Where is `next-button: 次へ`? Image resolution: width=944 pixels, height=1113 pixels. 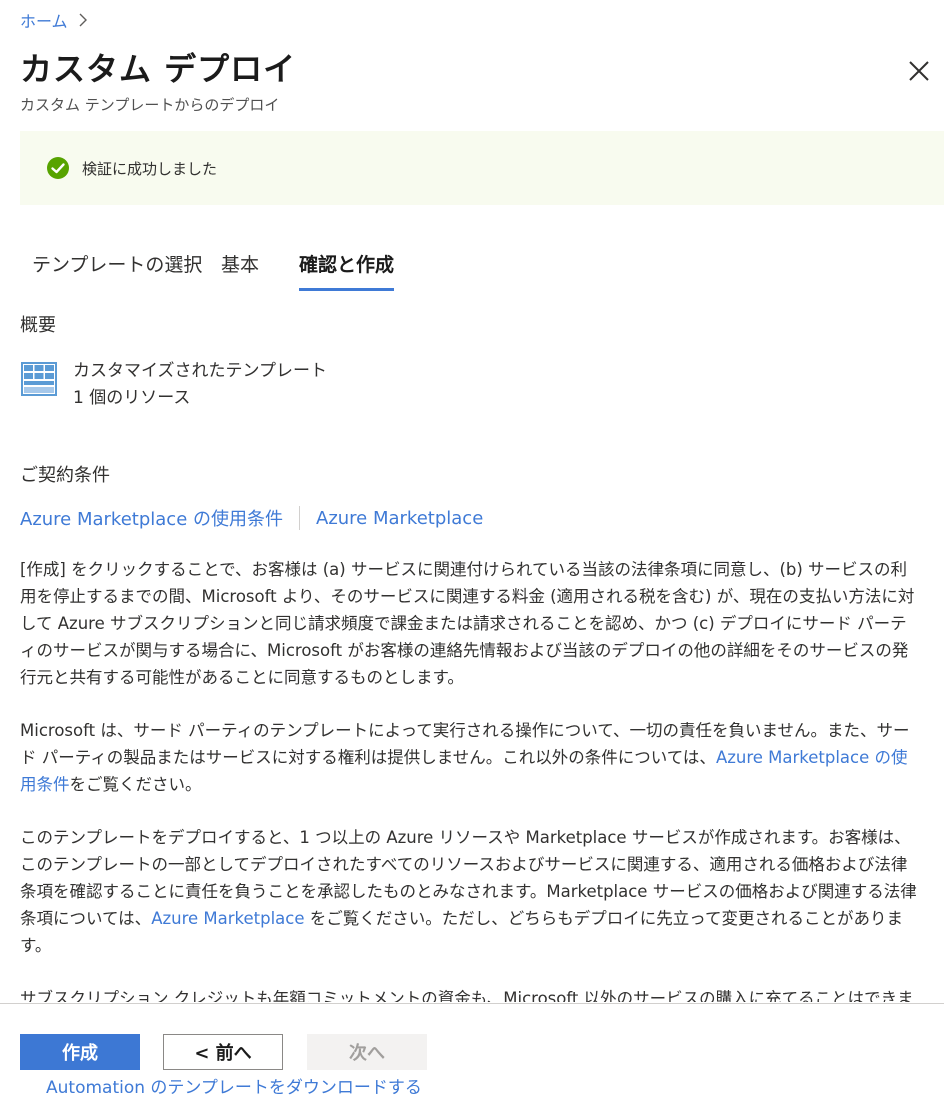
next-button: 次へ is located at coordinates (367, 1052).